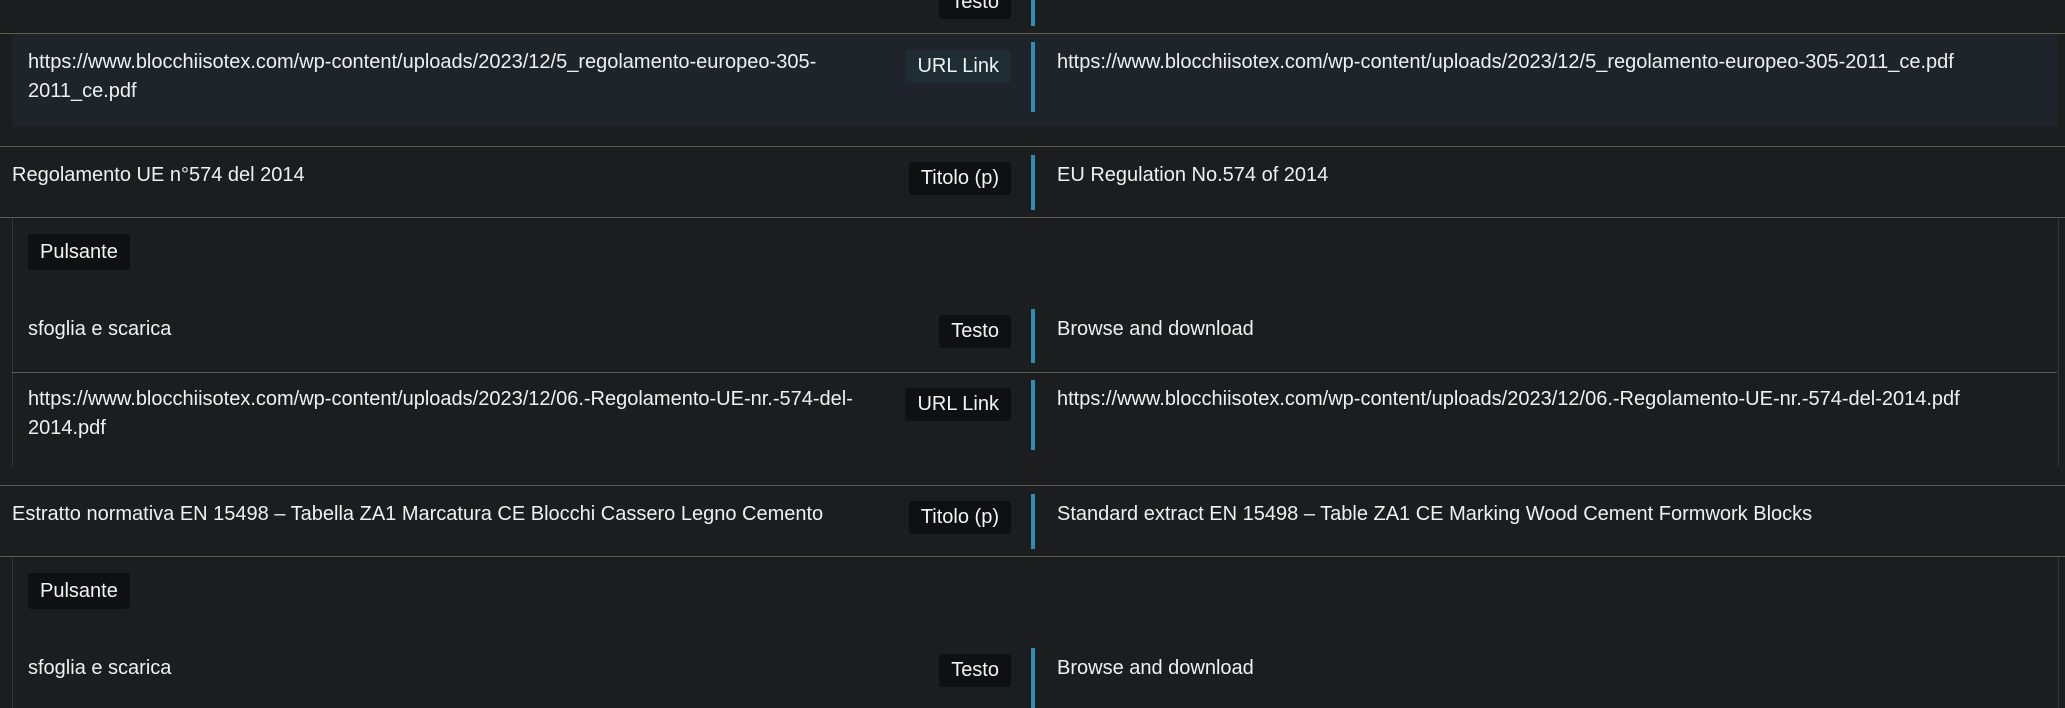 This screenshot has width=2065, height=708. I want to click on tag-text-partial: Testo, so click(975, 9).